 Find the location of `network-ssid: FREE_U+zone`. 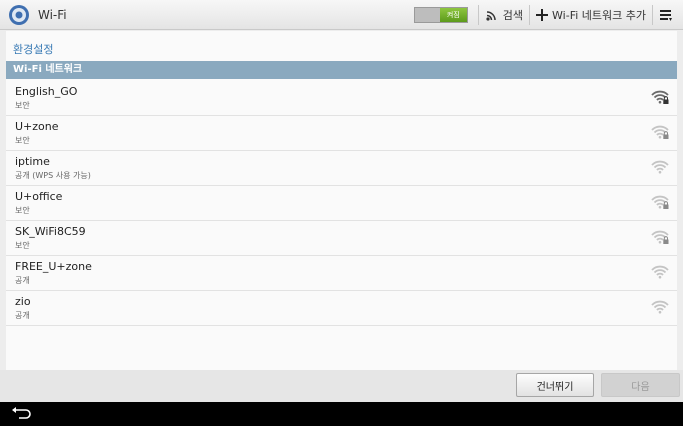

network-ssid: FREE_U+zone is located at coordinates (53, 266).